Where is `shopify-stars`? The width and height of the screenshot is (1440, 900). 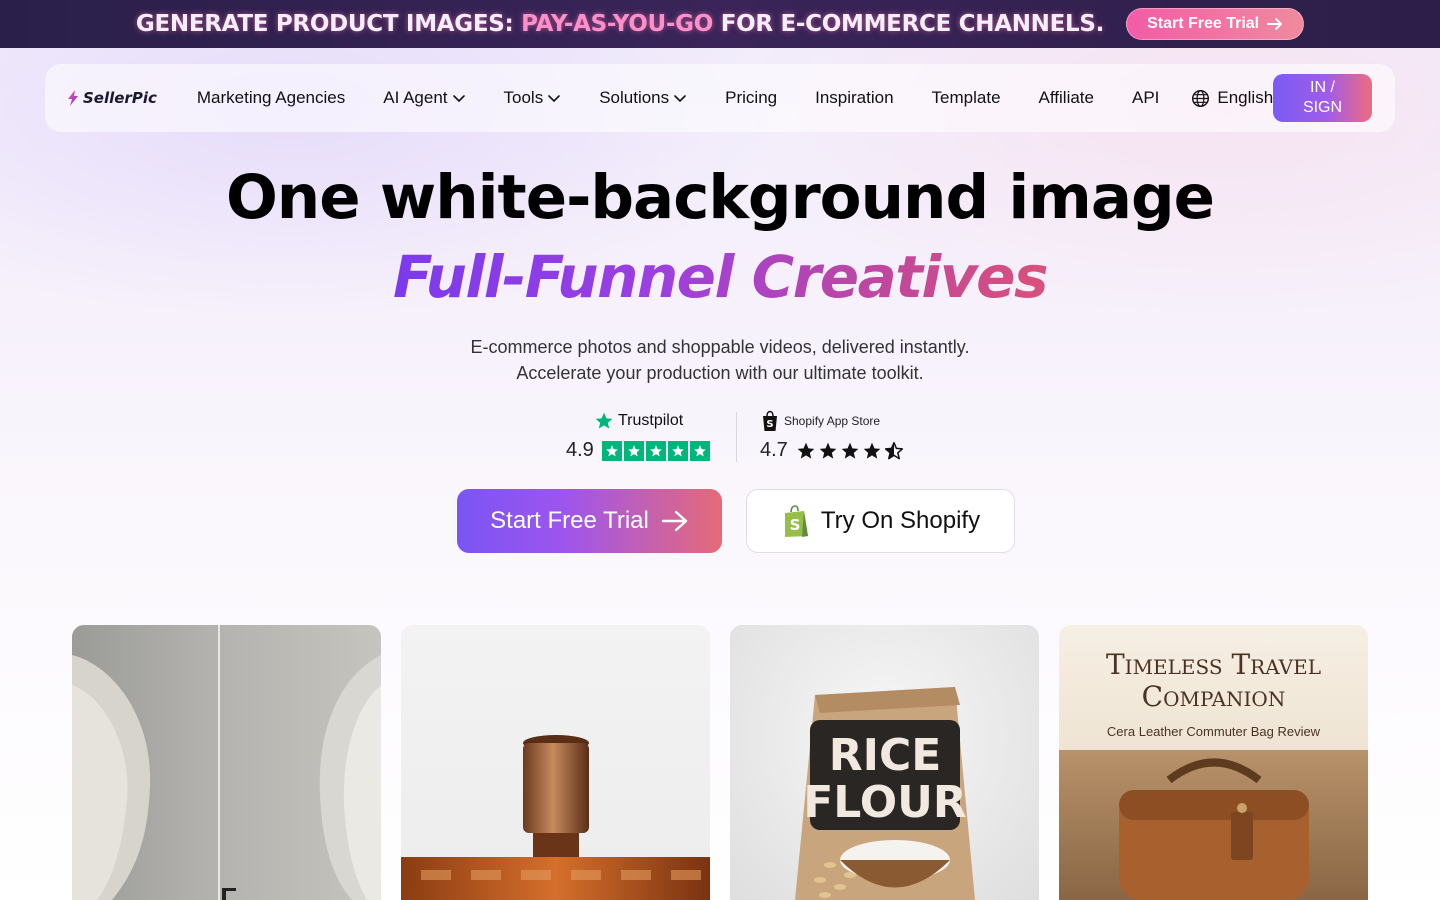 shopify-stars is located at coordinates (850, 451).